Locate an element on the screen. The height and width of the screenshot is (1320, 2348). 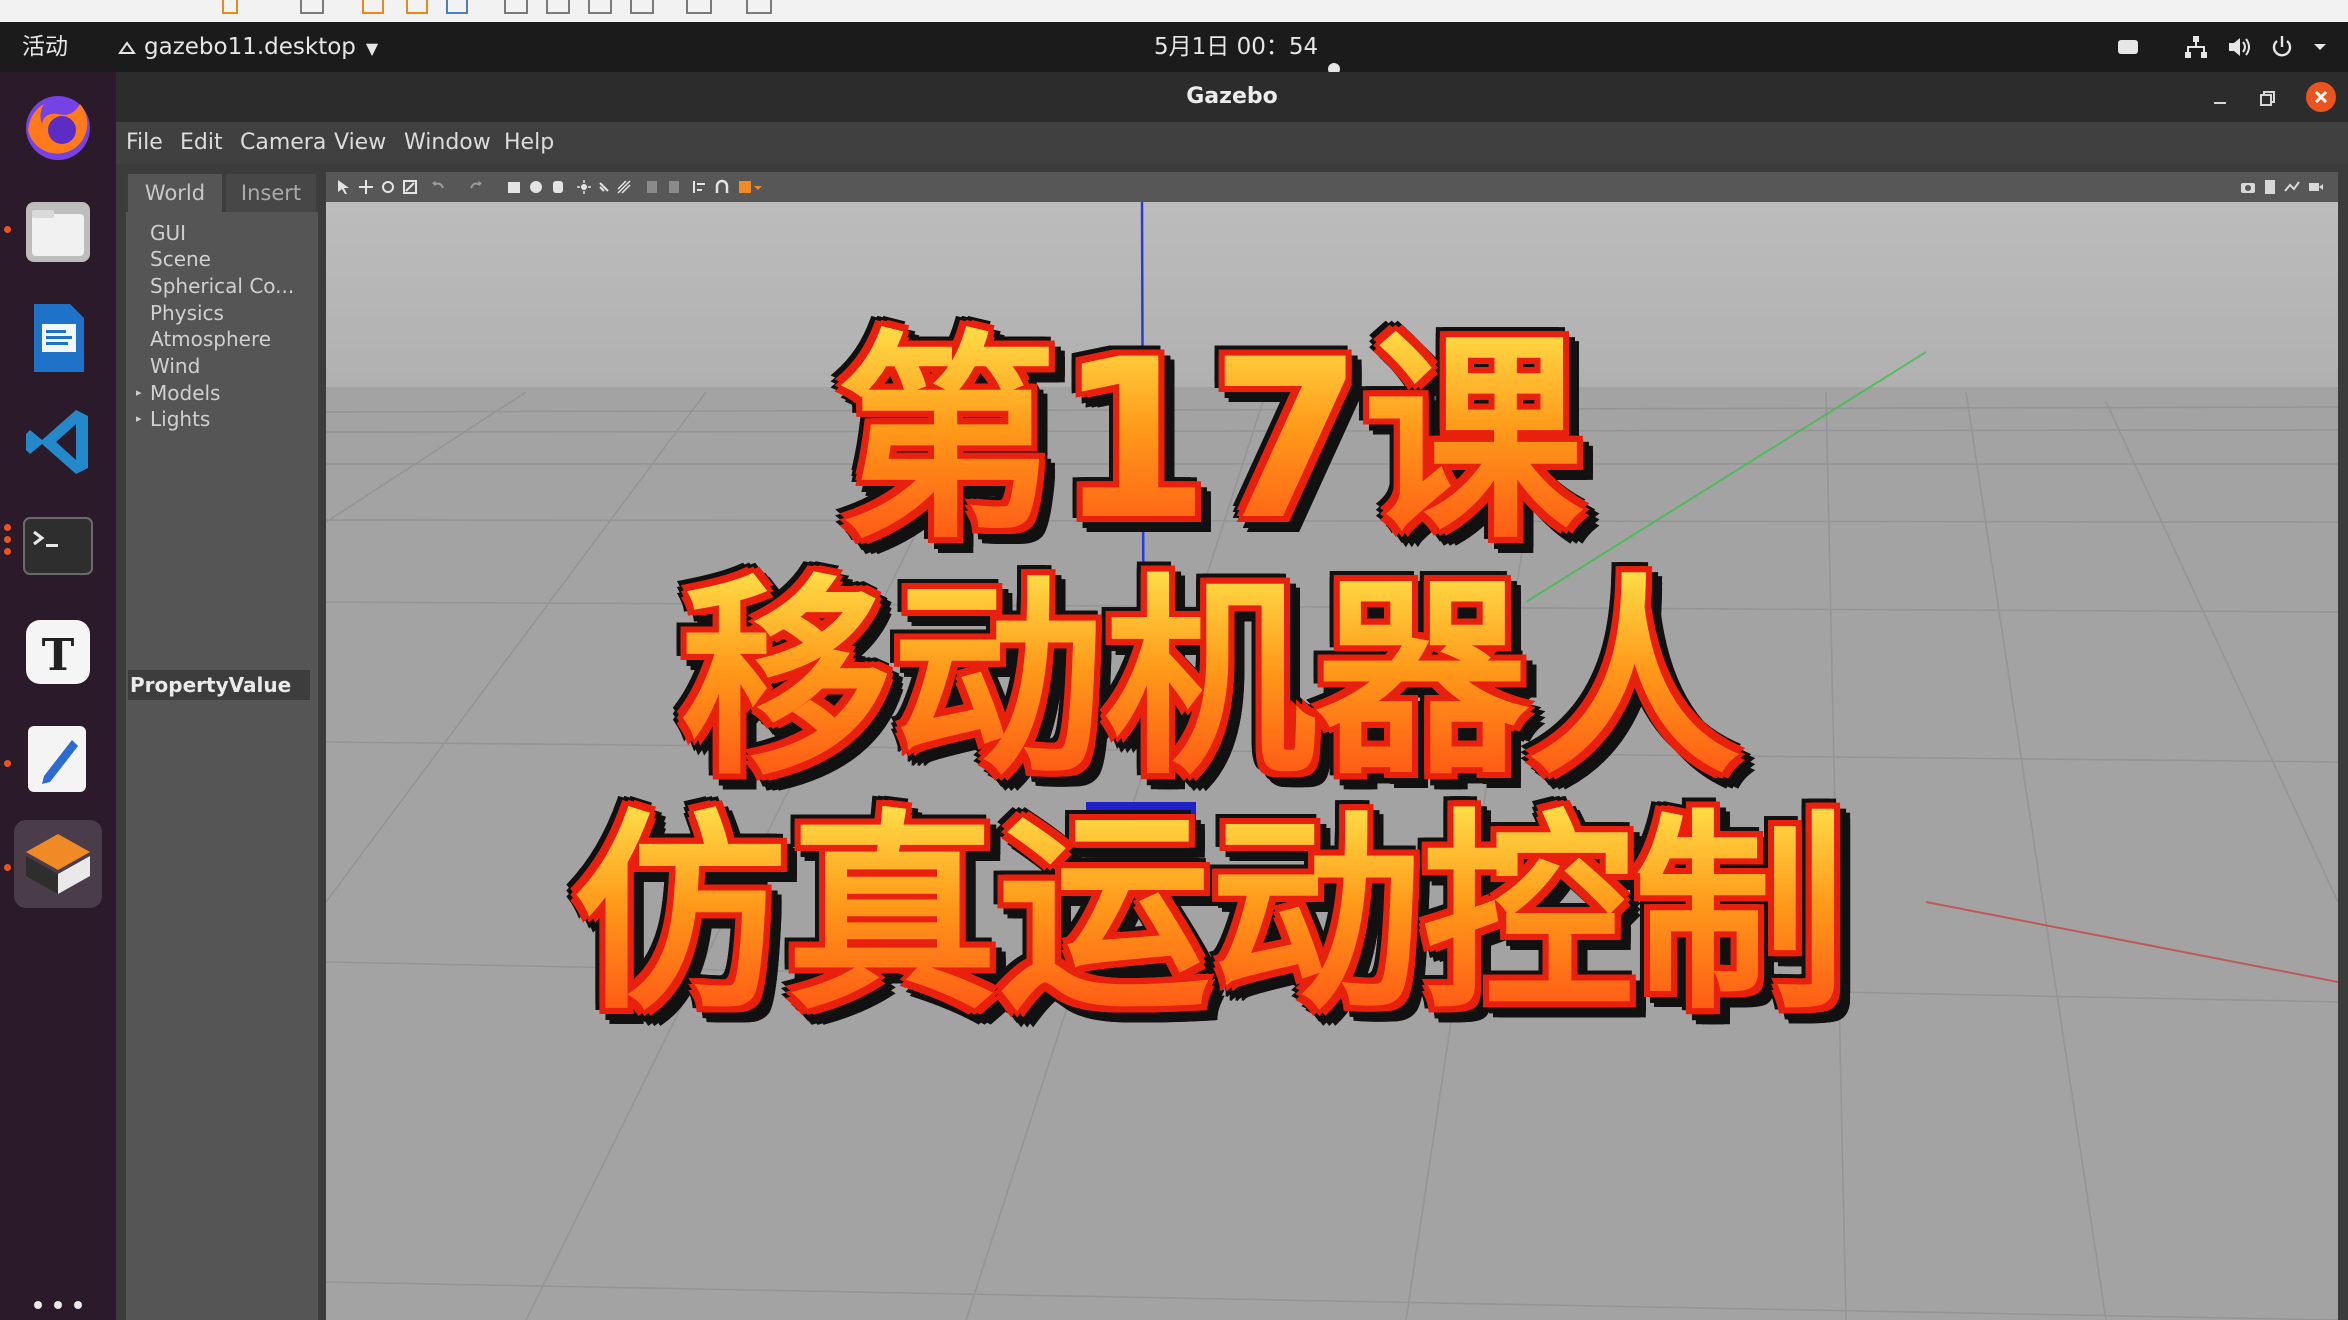
tree-item-scene: Scene is located at coordinates (233, 259).